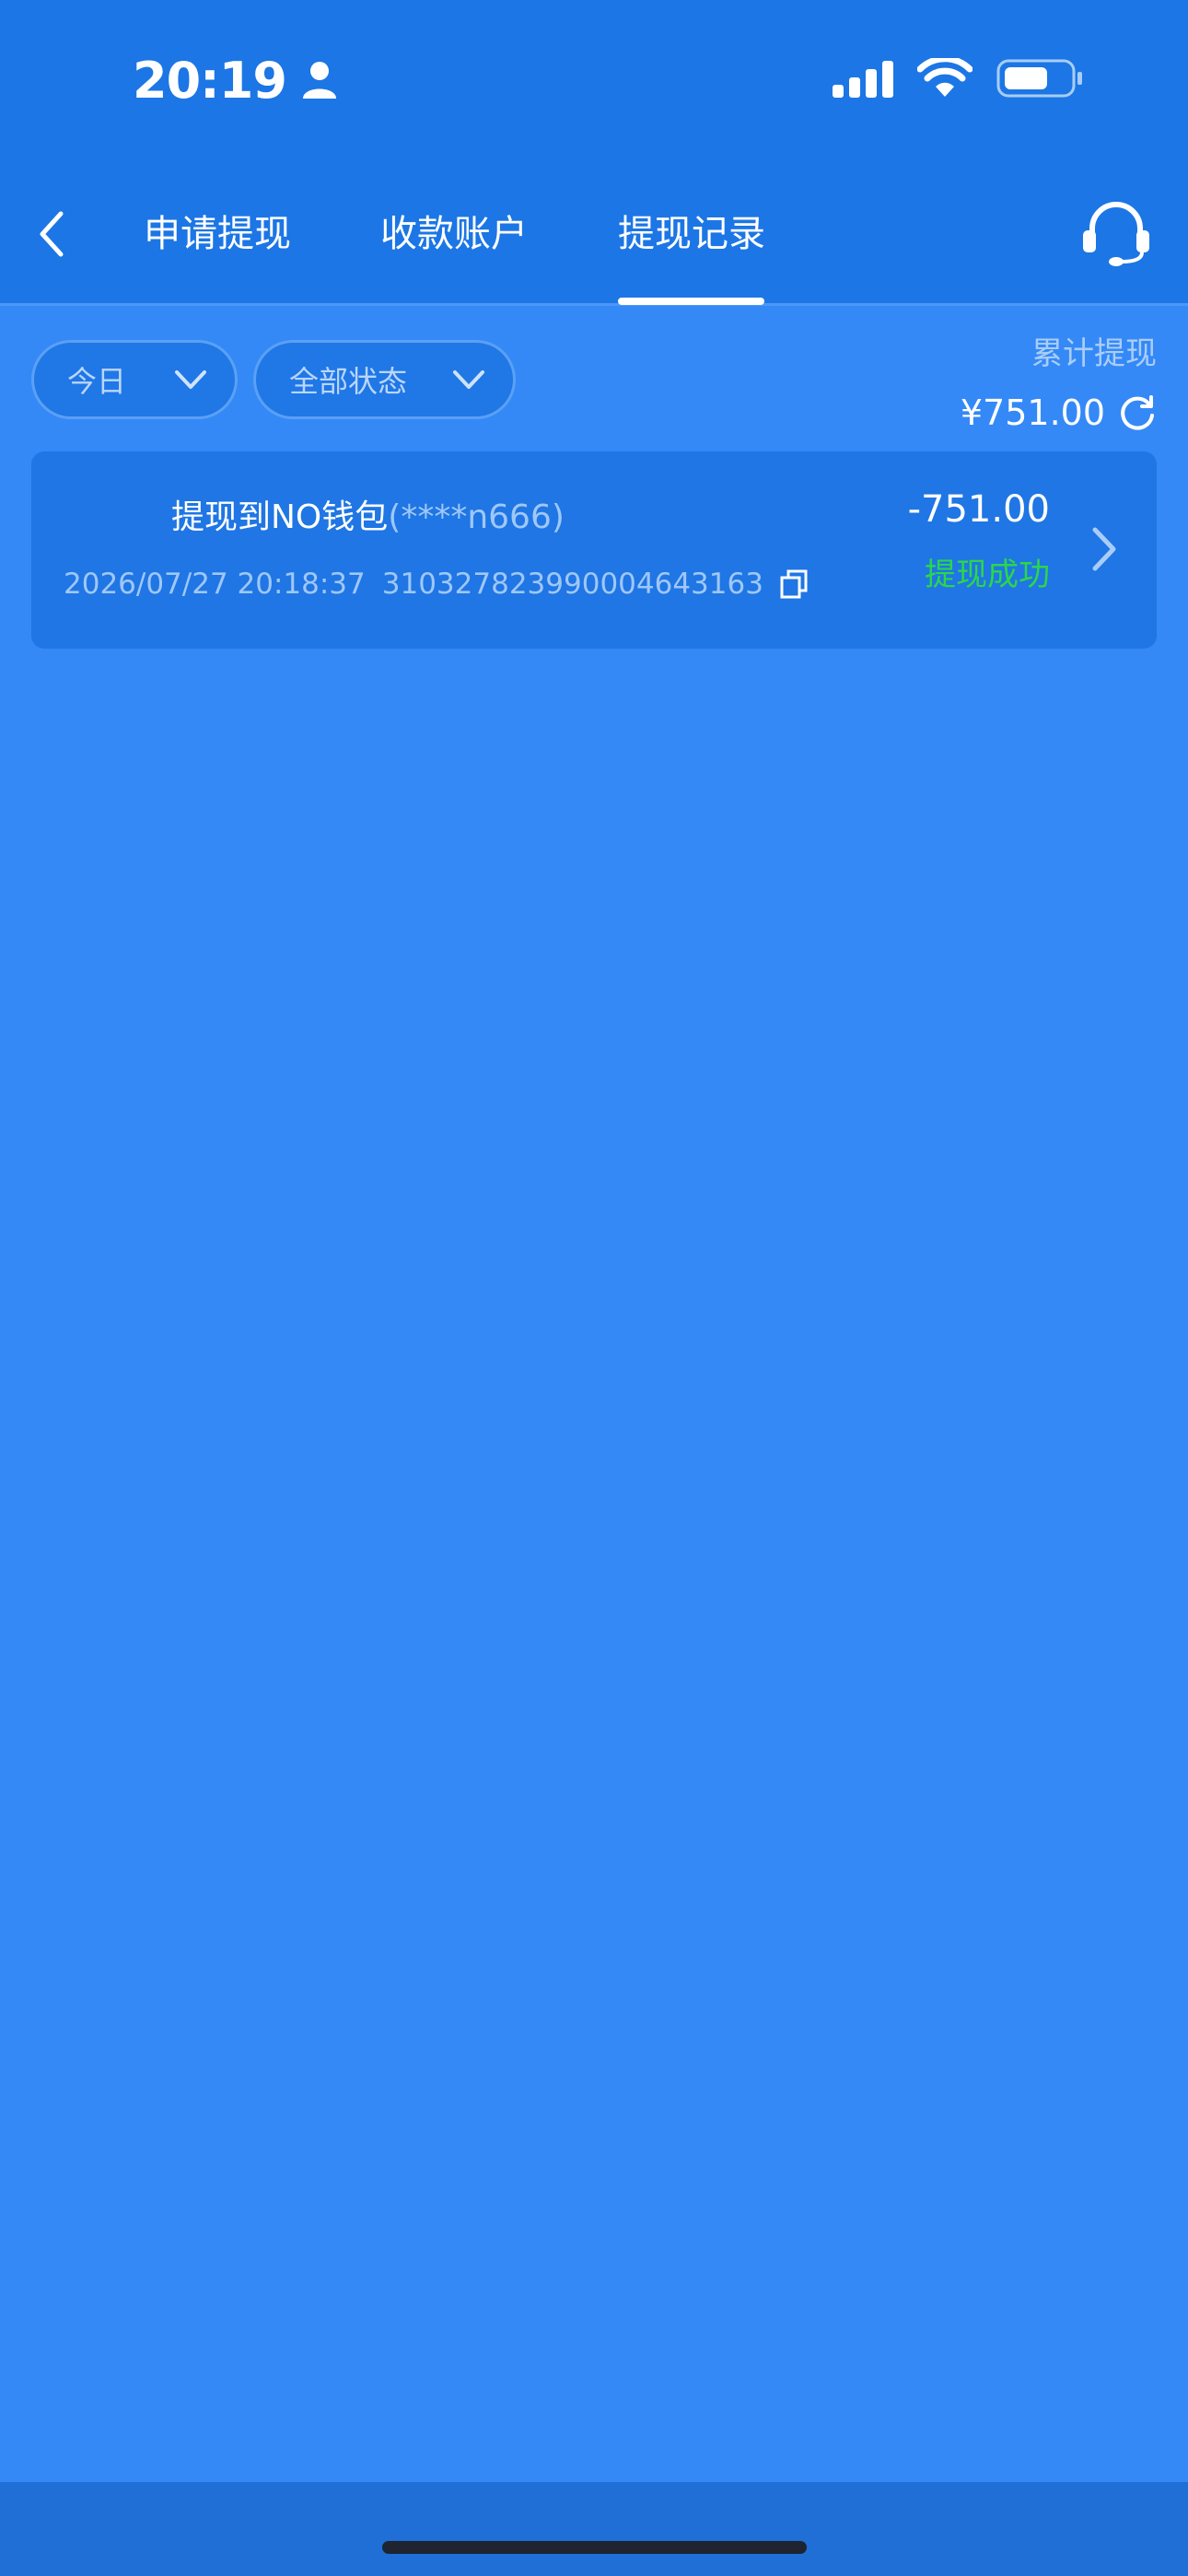 This screenshot has width=1188, height=2576. I want to click on headset-icon, so click(1116, 234).